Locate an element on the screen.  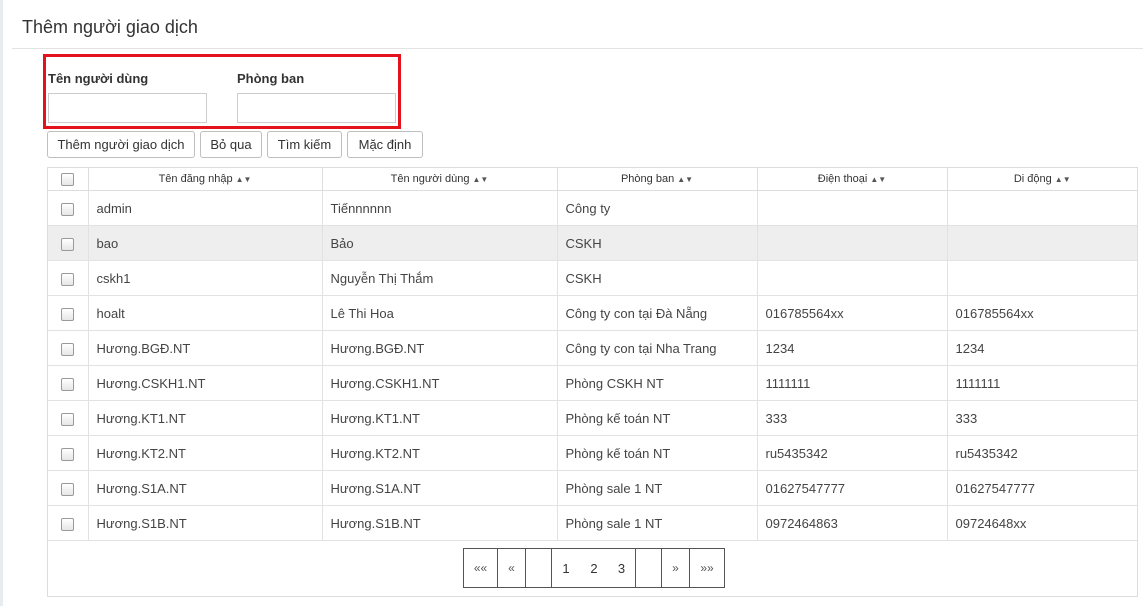
cell-mobile: 016785564xx is located at coordinates (1042, 313).